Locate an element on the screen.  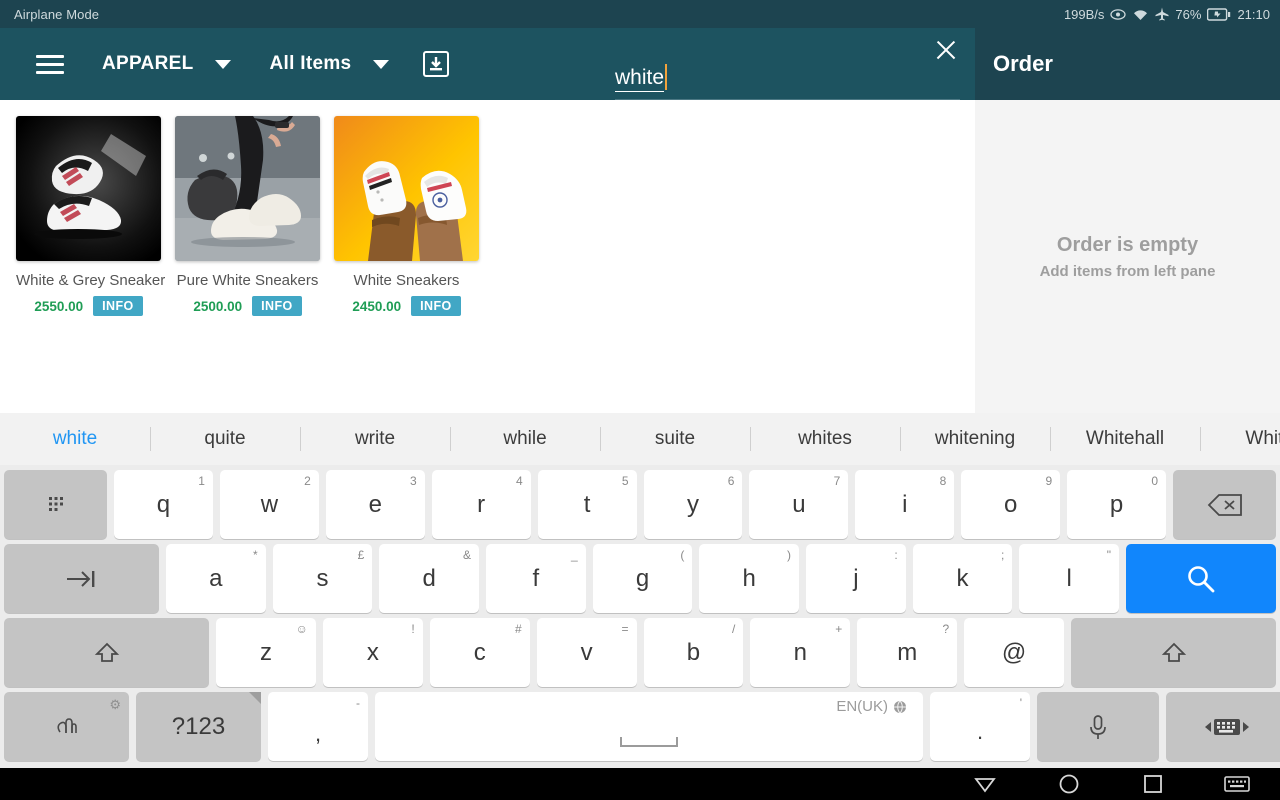
search-field: white is located at coordinates (787, 82).